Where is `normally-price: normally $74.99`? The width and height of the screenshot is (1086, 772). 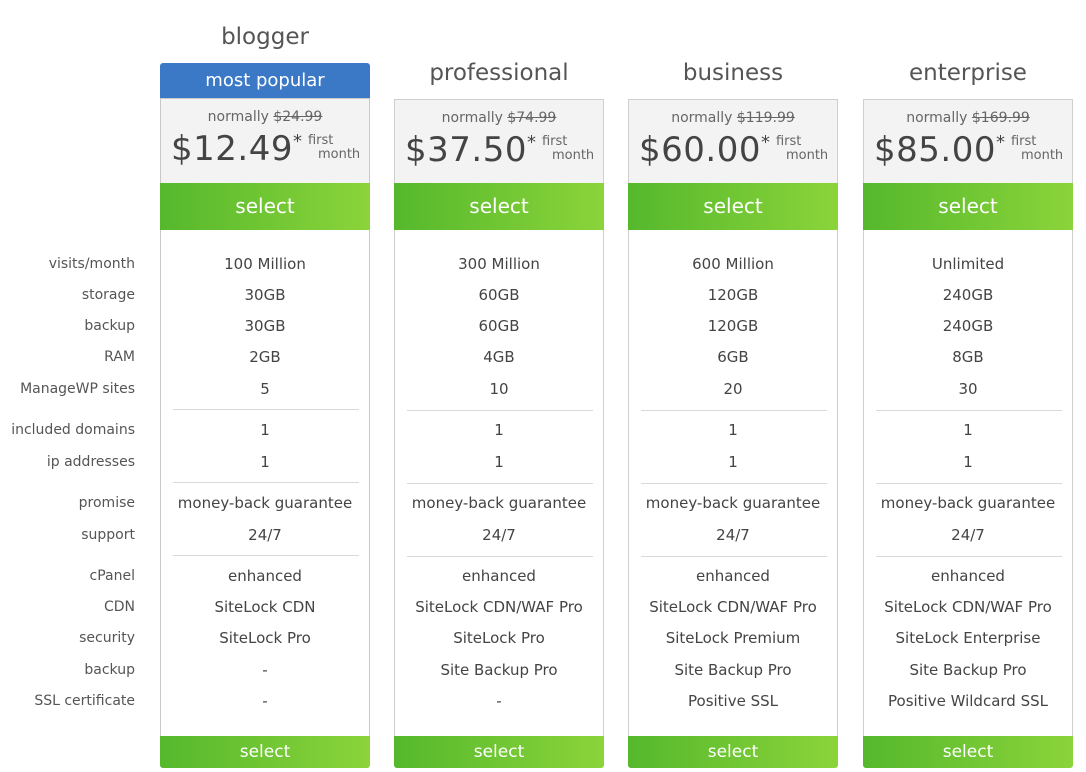 normally-price: normally $74.99 is located at coordinates (499, 118).